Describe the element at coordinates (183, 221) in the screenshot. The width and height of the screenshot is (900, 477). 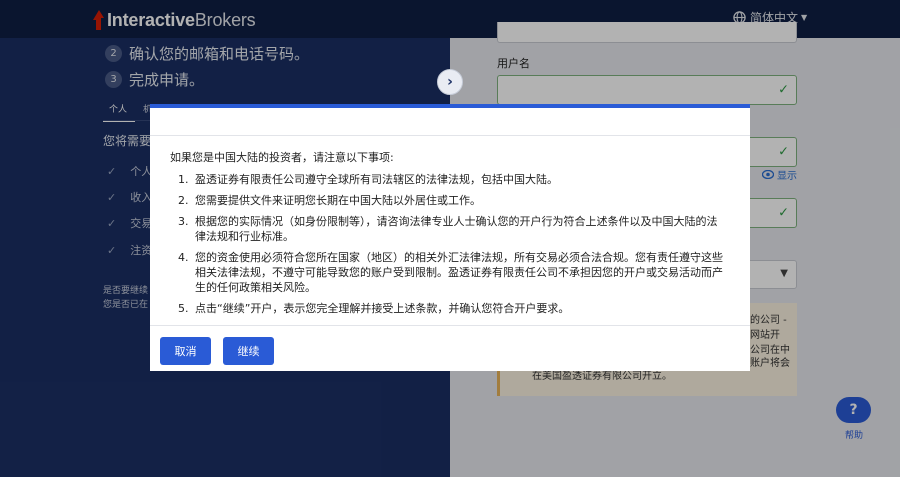
I see `notice-index: 3.` at that location.